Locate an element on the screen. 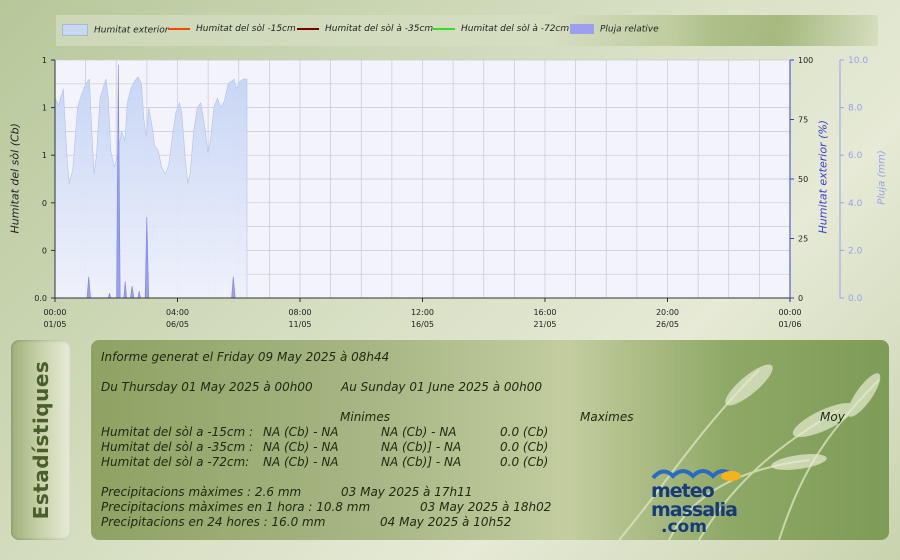 The height and width of the screenshot is (560, 900). right-rain-tick-label: 8.0 is located at coordinates (855, 109).